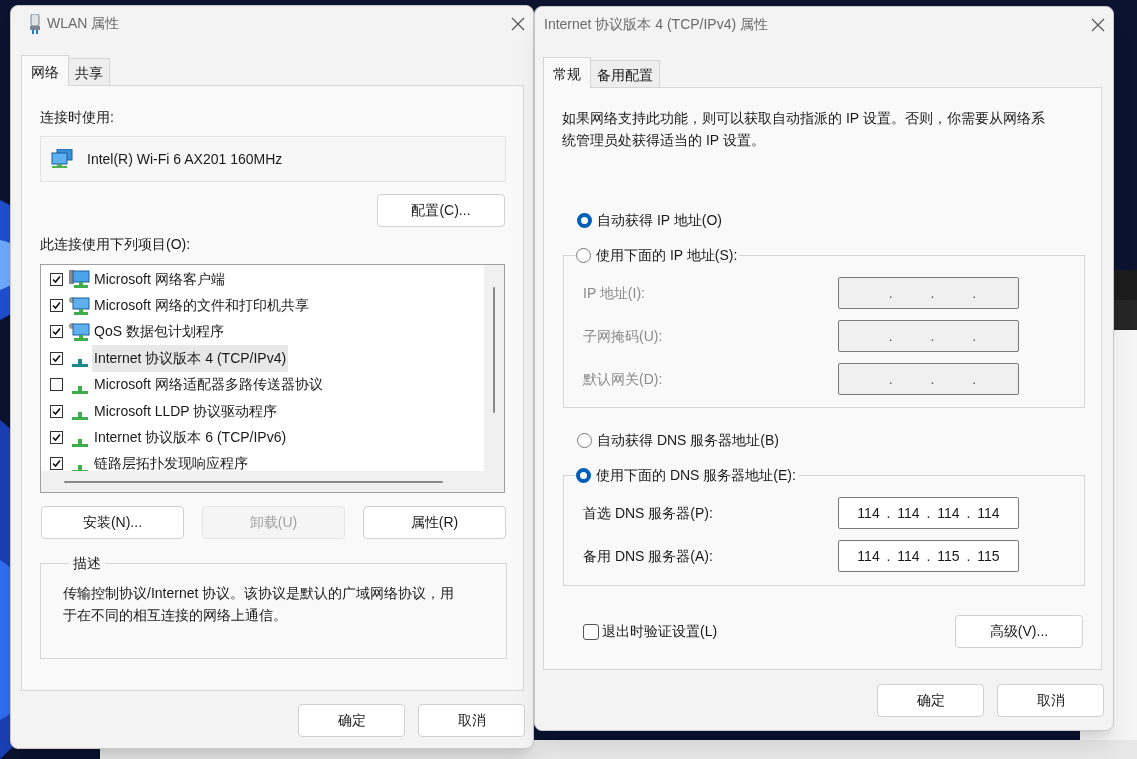 The width and height of the screenshot is (1137, 759). What do you see at coordinates (190, 438) in the screenshot?
I see `list-item: Internet 协议版本 6 (TCP/IPv6)` at bounding box center [190, 438].